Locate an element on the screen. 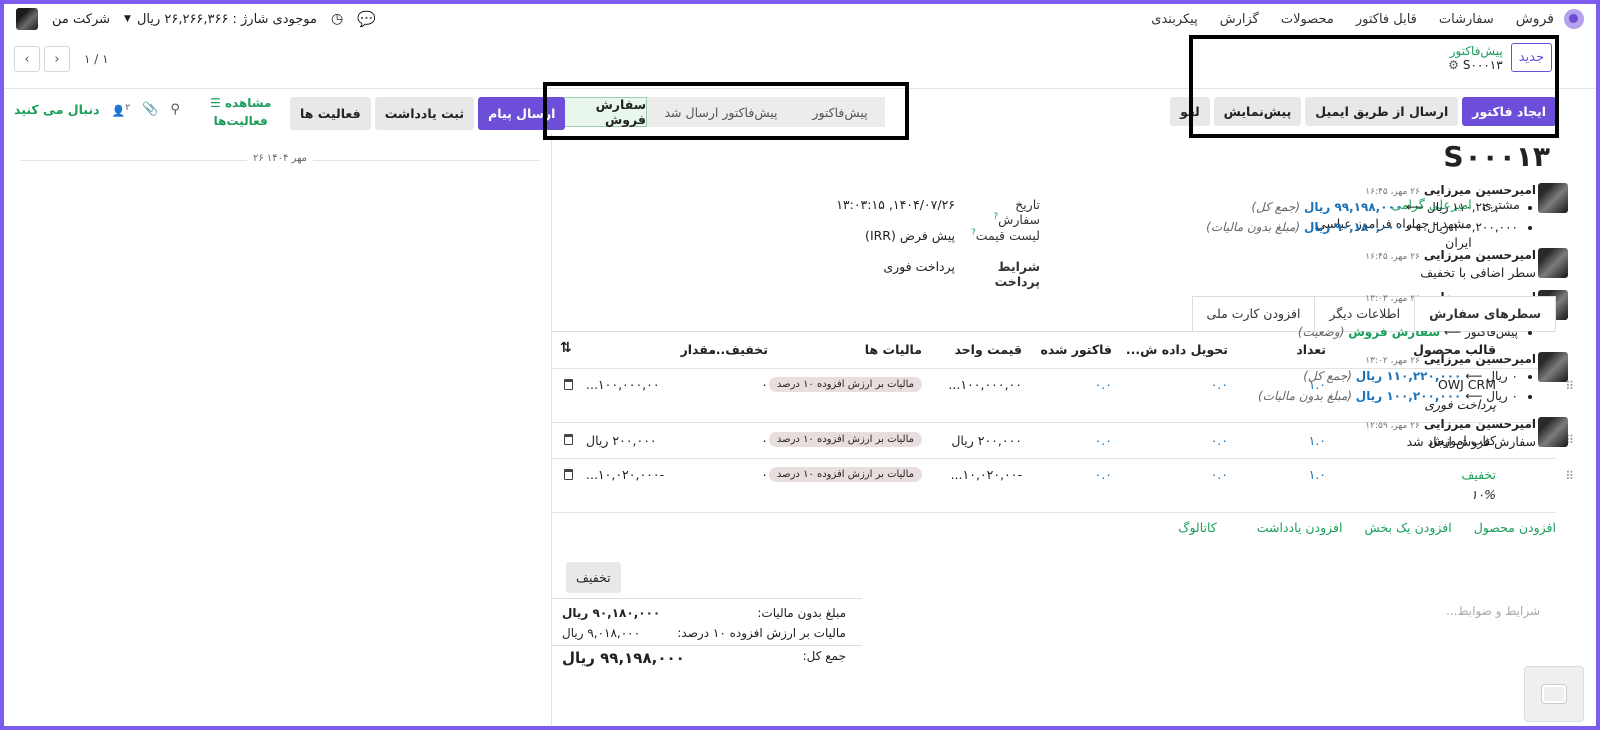  record-pager: ‹ › ۱ / ۱ is located at coordinates (61, 59).